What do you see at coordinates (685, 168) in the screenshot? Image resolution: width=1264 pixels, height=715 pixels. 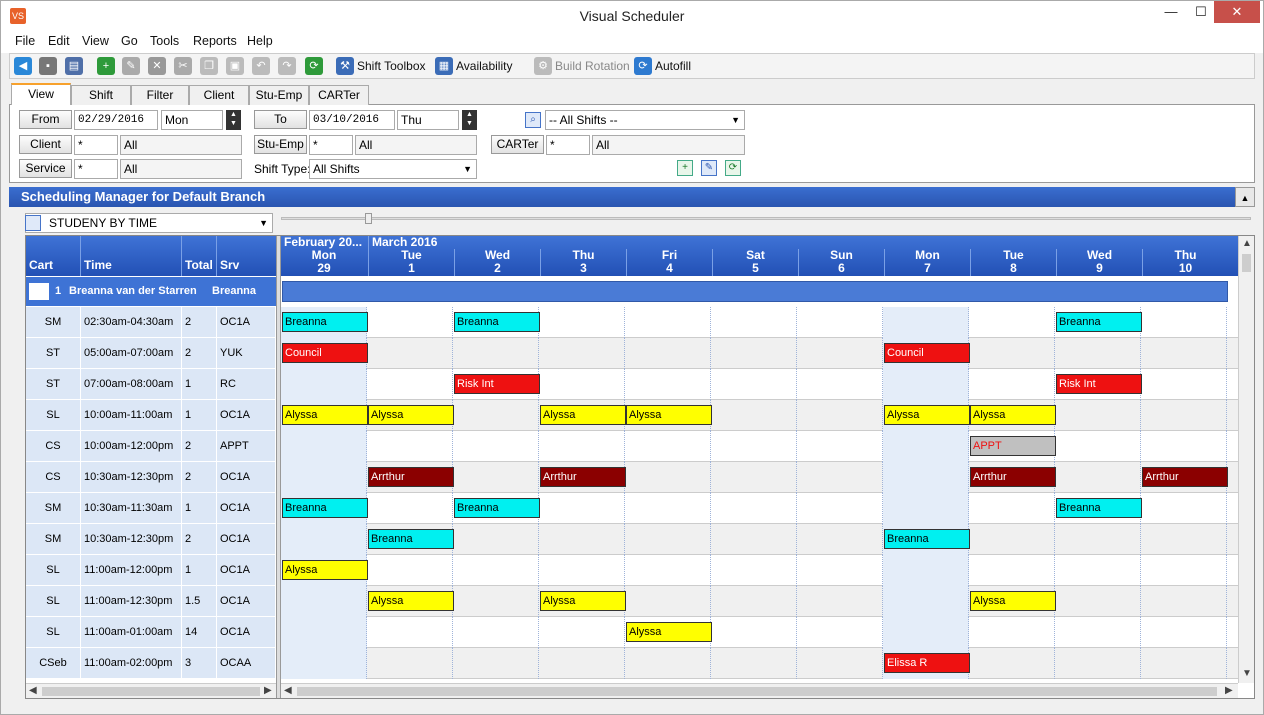 I see `add-filter-icon: +` at bounding box center [685, 168].